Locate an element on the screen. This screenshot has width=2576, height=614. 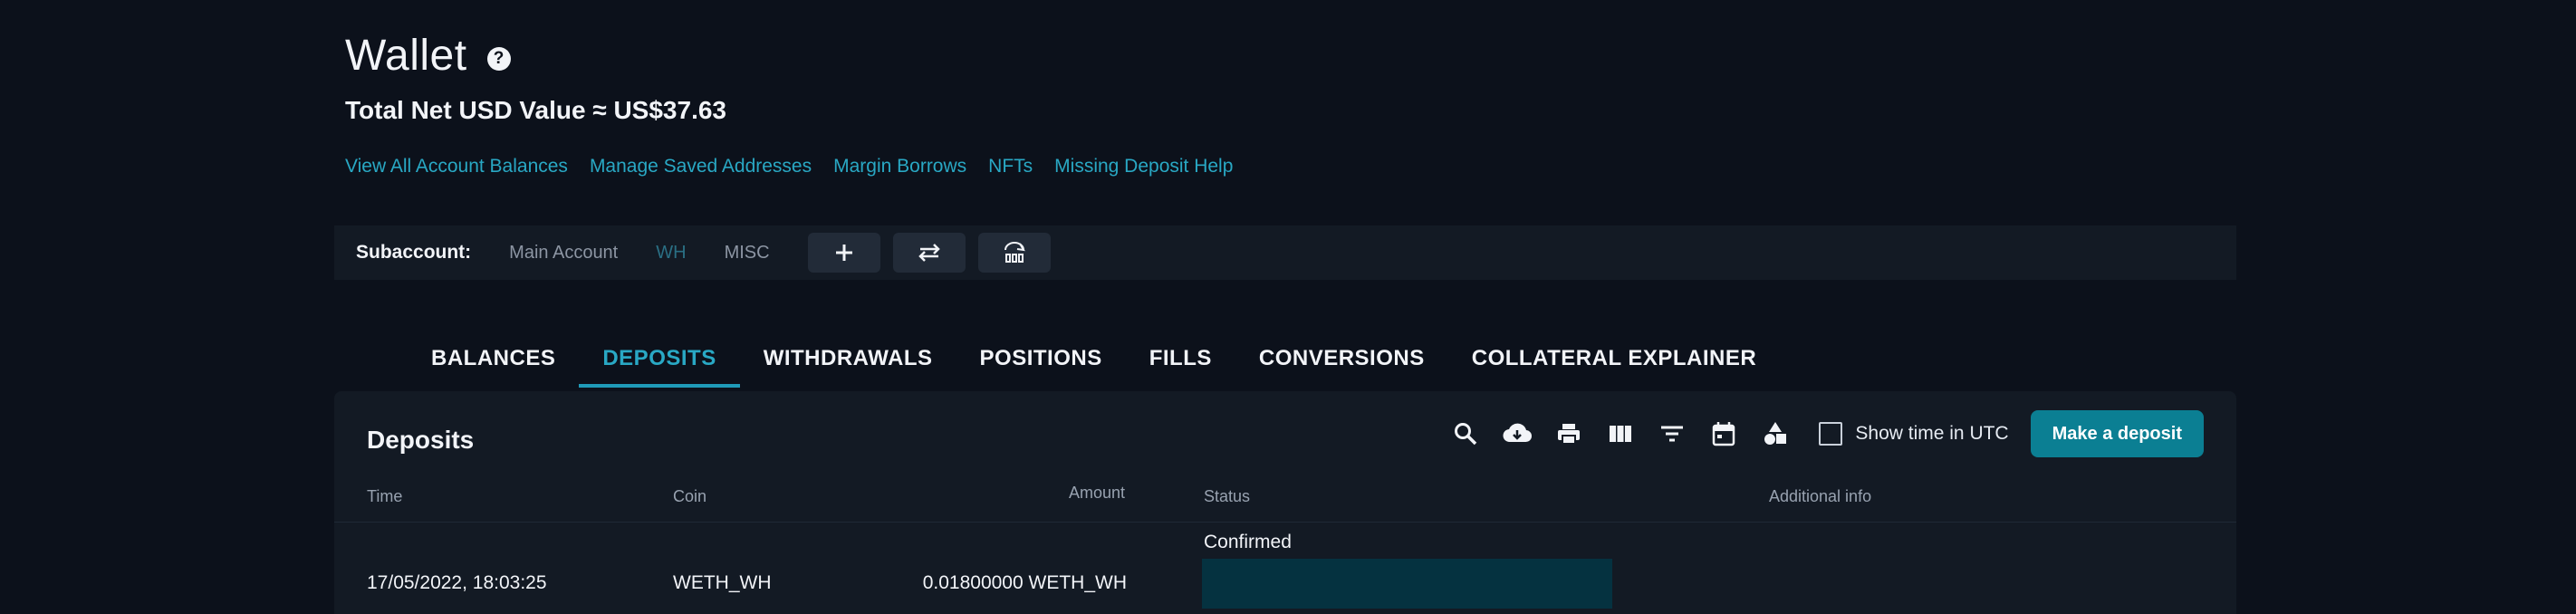
tab-fills: FILLS is located at coordinates (1180, 362).